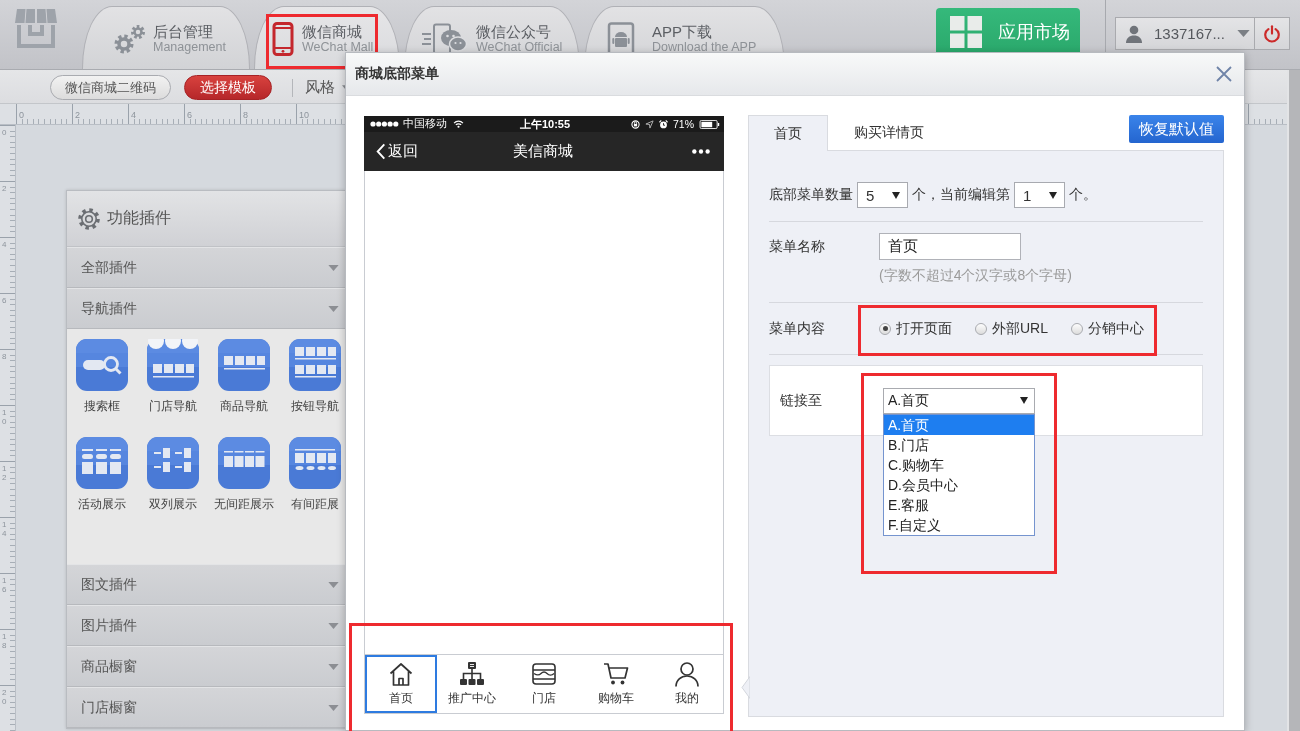 This screenshot has width=1300, height=731. What do you see at coordinates (1023, 328) in the screenshot?
I see `radio-option: 外部URL` at bounding box center [1023, 328].